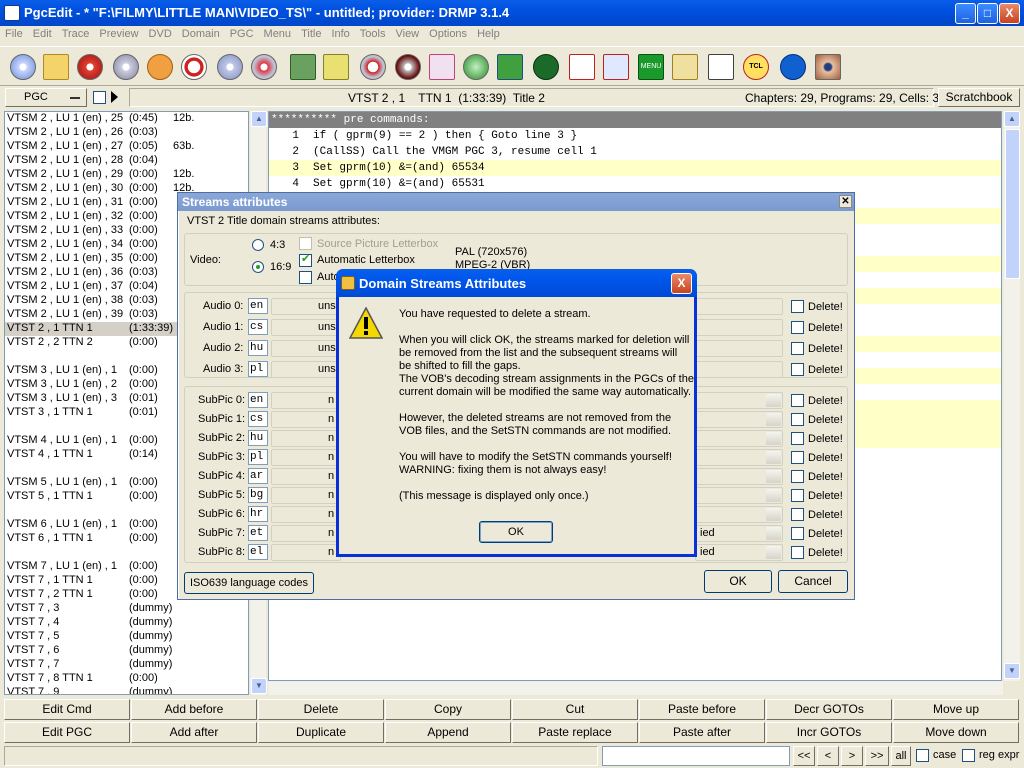  What do you see at coordinates (305, 243) in the screenshot?
I see `source-letterbox-checkbox` at bounding box center [305, 243].